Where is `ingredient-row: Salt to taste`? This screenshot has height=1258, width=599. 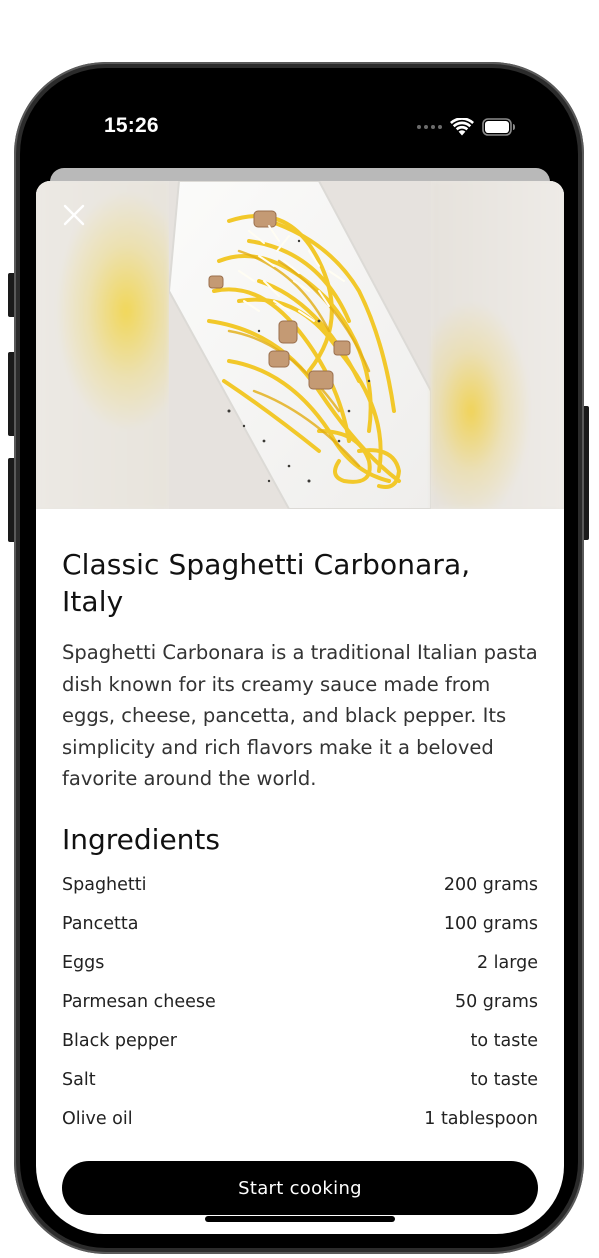
ingredient-row: Salt to taste is located at coordinates (300, 1080).